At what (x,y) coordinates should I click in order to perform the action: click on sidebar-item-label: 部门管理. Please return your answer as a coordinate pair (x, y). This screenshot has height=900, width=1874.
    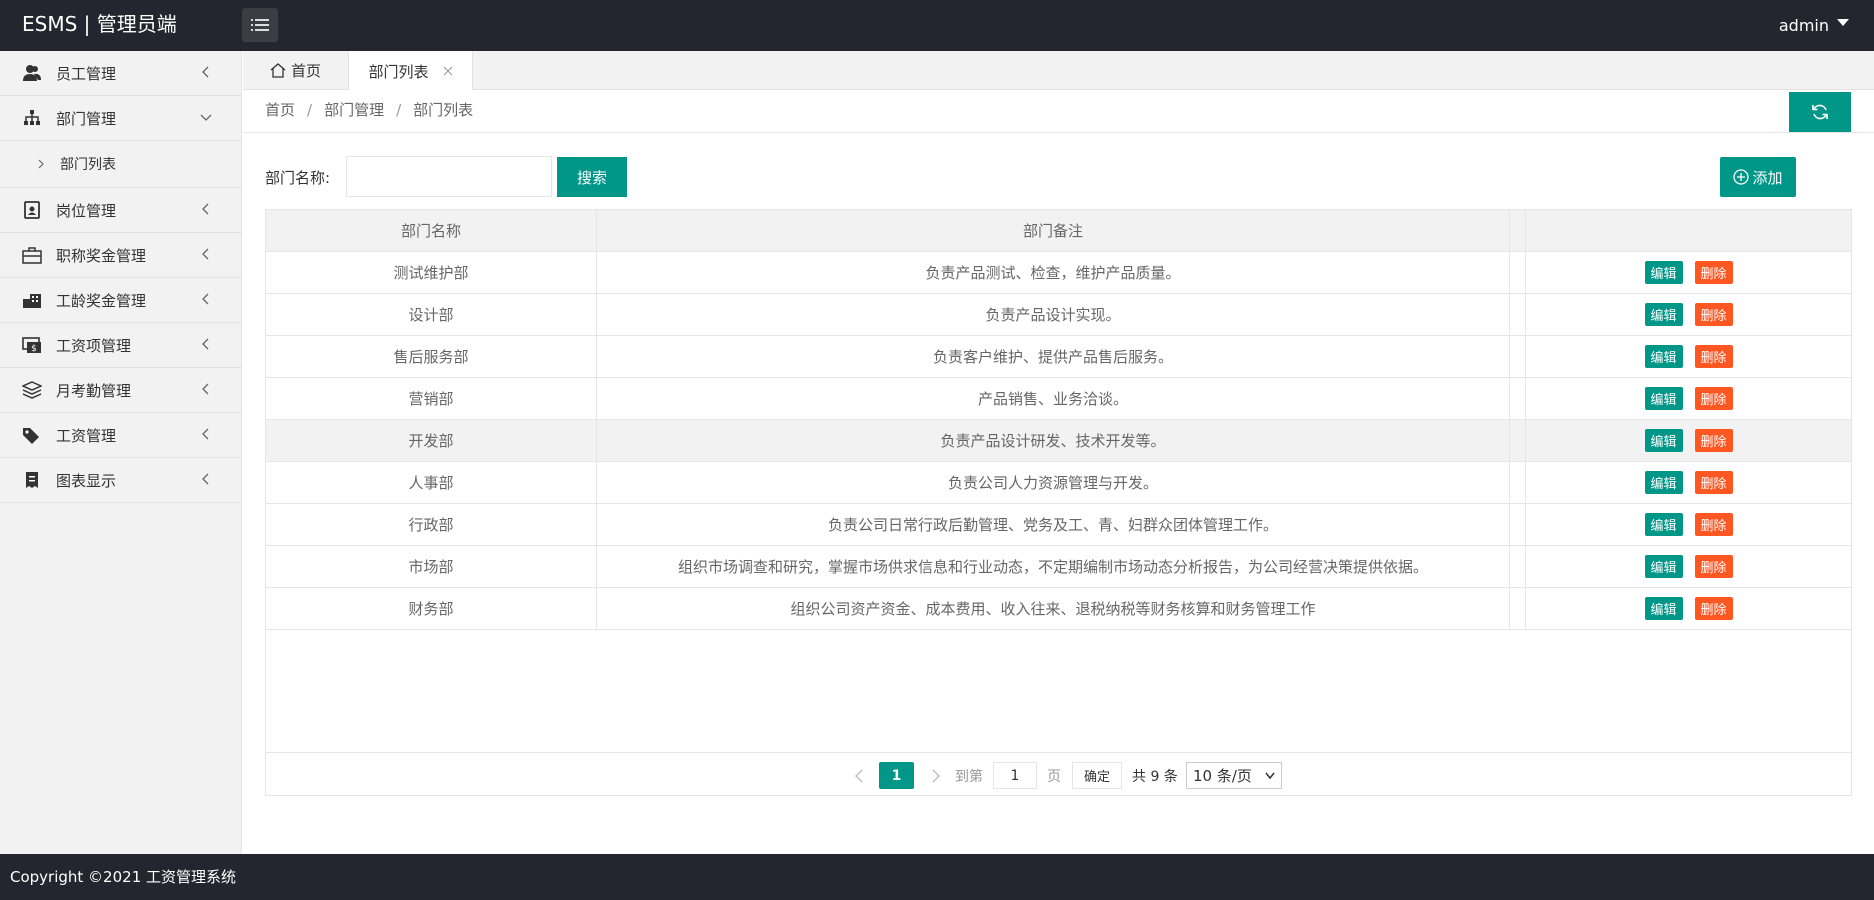
    Looking at the image, I should click on (86, 118).